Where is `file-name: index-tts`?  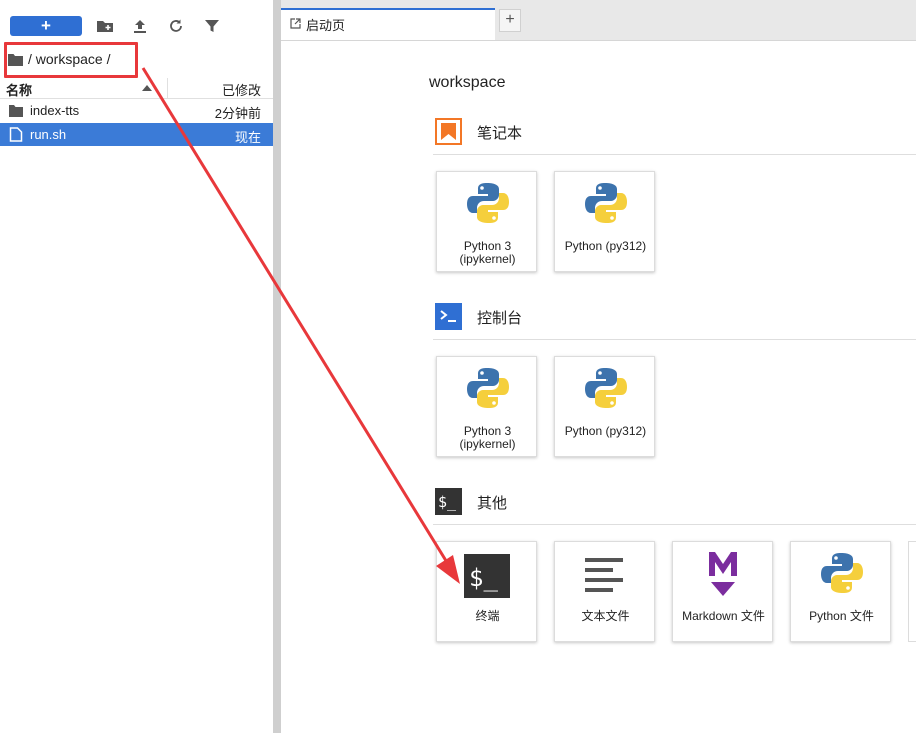
file-name: index-tts is located at coordinates (55, 110).